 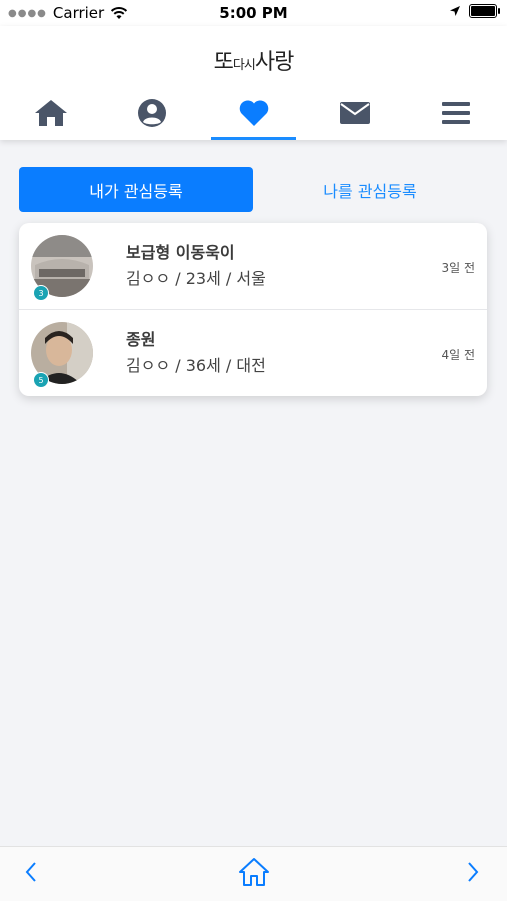 What do you see at coordinates (196, 365) in the screenshot?
I see `item-meta: 김ㅇㅇ / 36세 / 대전` at bounding box center [196, 365].